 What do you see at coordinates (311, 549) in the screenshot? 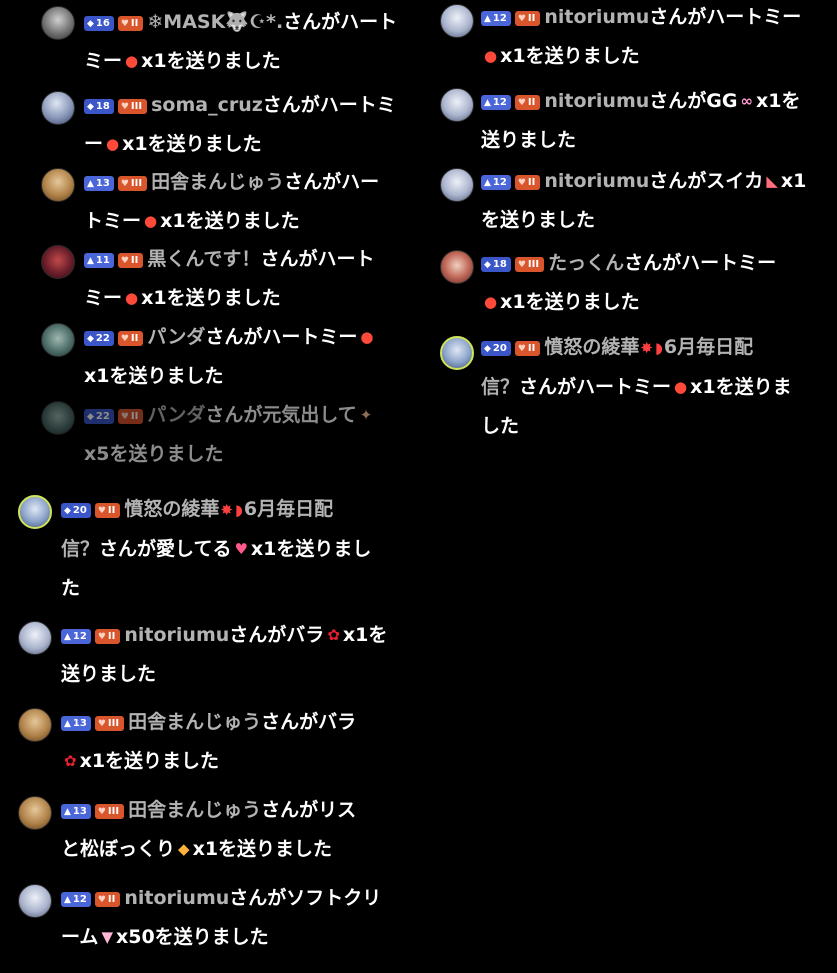
I see `gift-count-text: x1を送りまし` at bounding box center [311, 549].